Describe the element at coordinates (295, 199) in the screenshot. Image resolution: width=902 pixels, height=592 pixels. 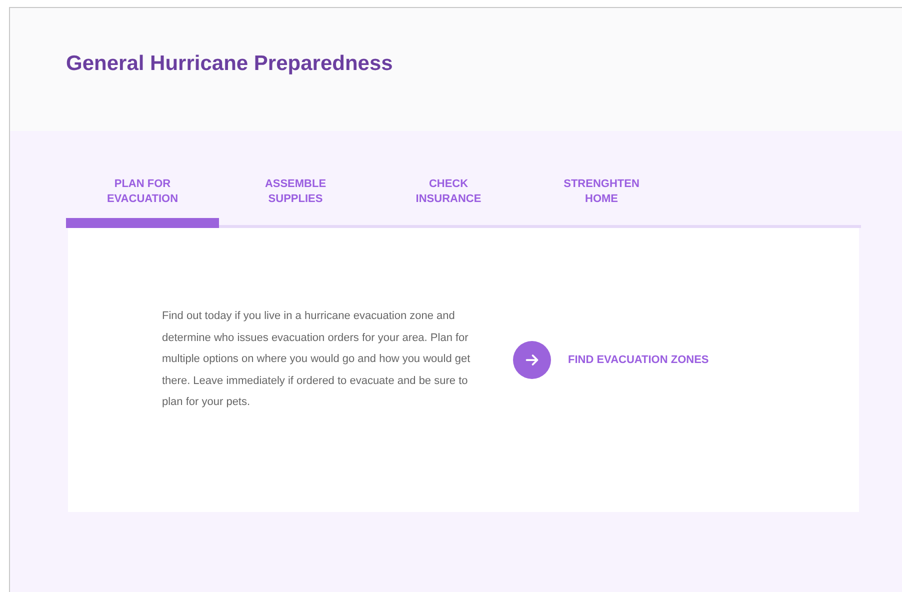
I see `tab: ASSEMBLE SUPPLIES` at that location.